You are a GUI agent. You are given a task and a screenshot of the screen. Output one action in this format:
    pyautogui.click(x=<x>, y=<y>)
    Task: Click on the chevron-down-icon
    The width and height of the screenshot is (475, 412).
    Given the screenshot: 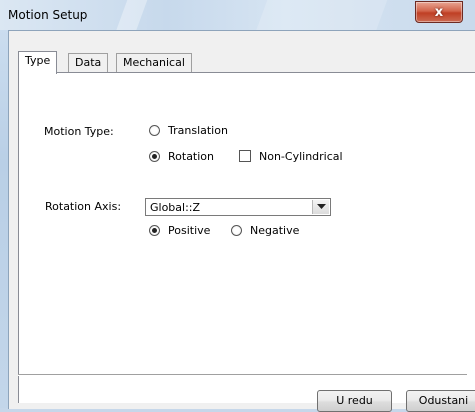 What is the action you would take?
    pyautogui.click(x=320, y=207)
    